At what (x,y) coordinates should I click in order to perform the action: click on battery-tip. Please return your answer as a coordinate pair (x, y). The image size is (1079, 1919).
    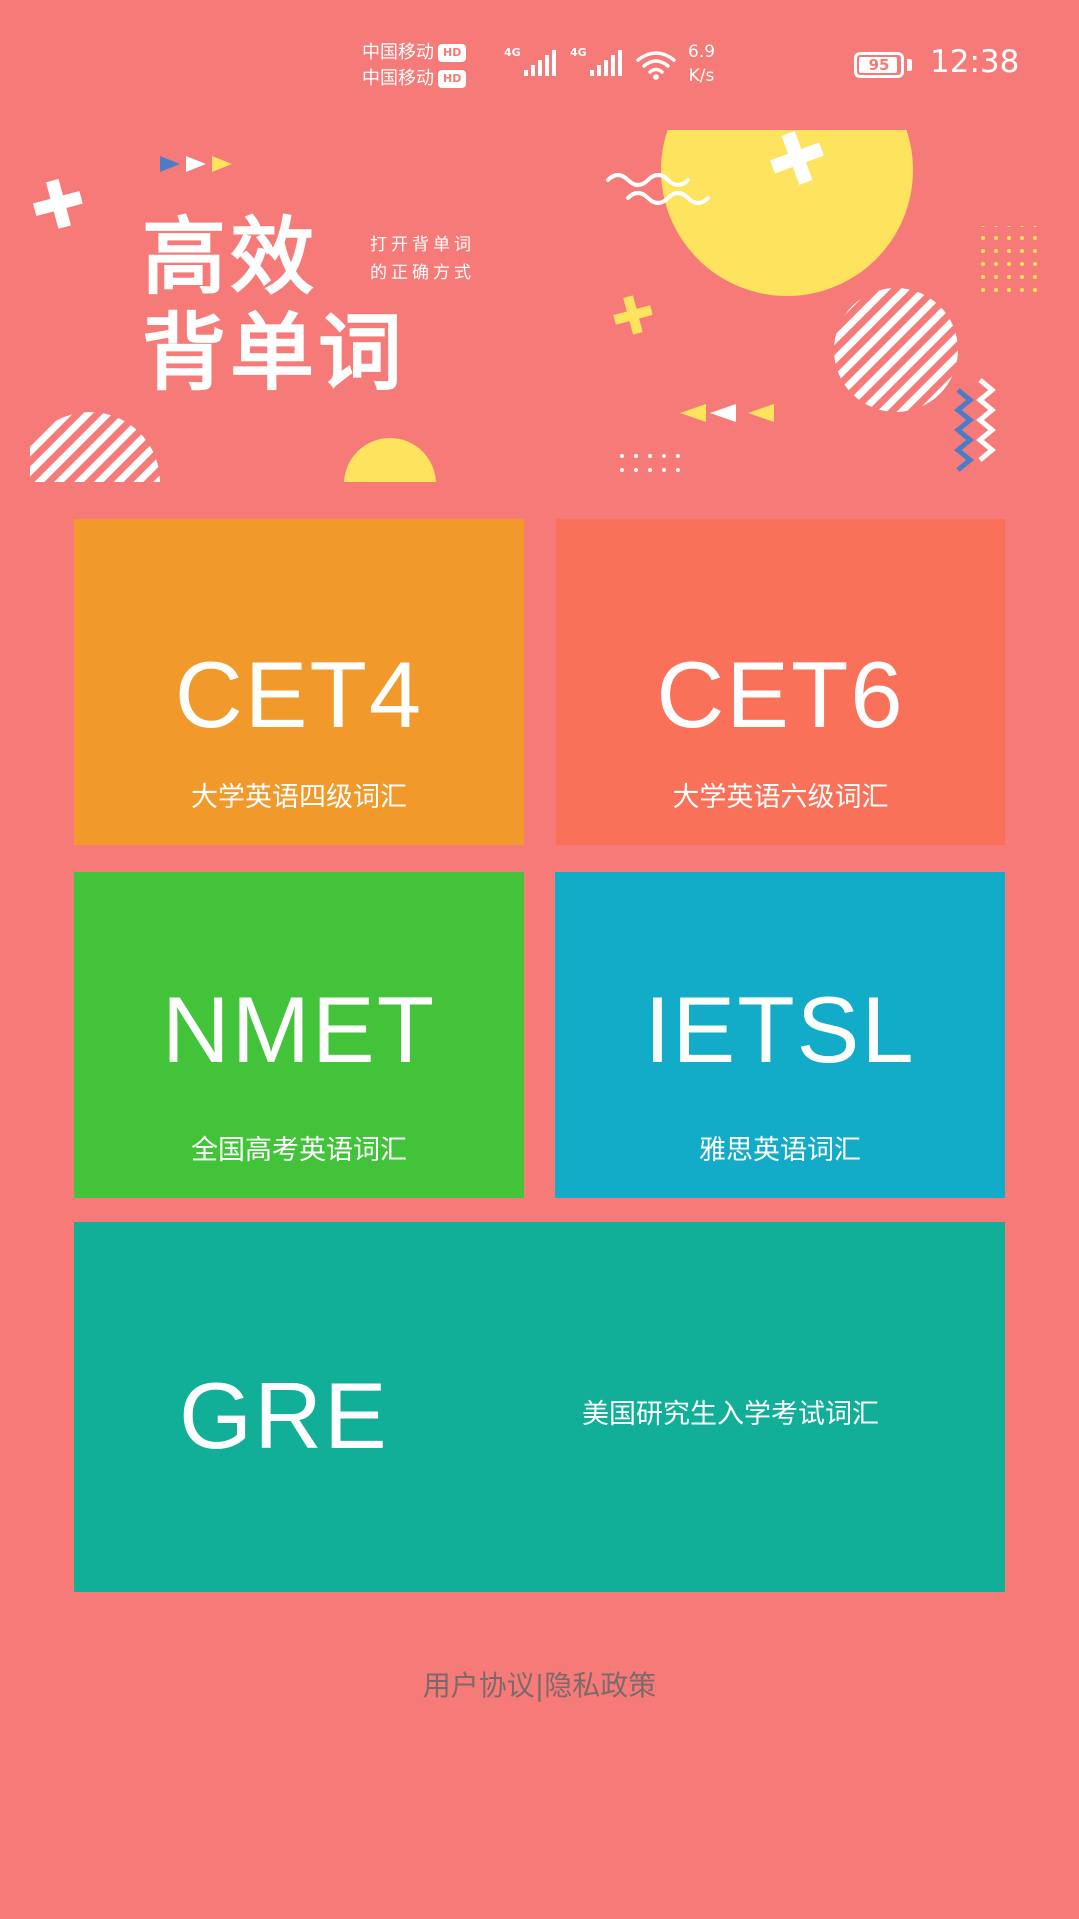
    Looking at the image, I should click on (909, 65).